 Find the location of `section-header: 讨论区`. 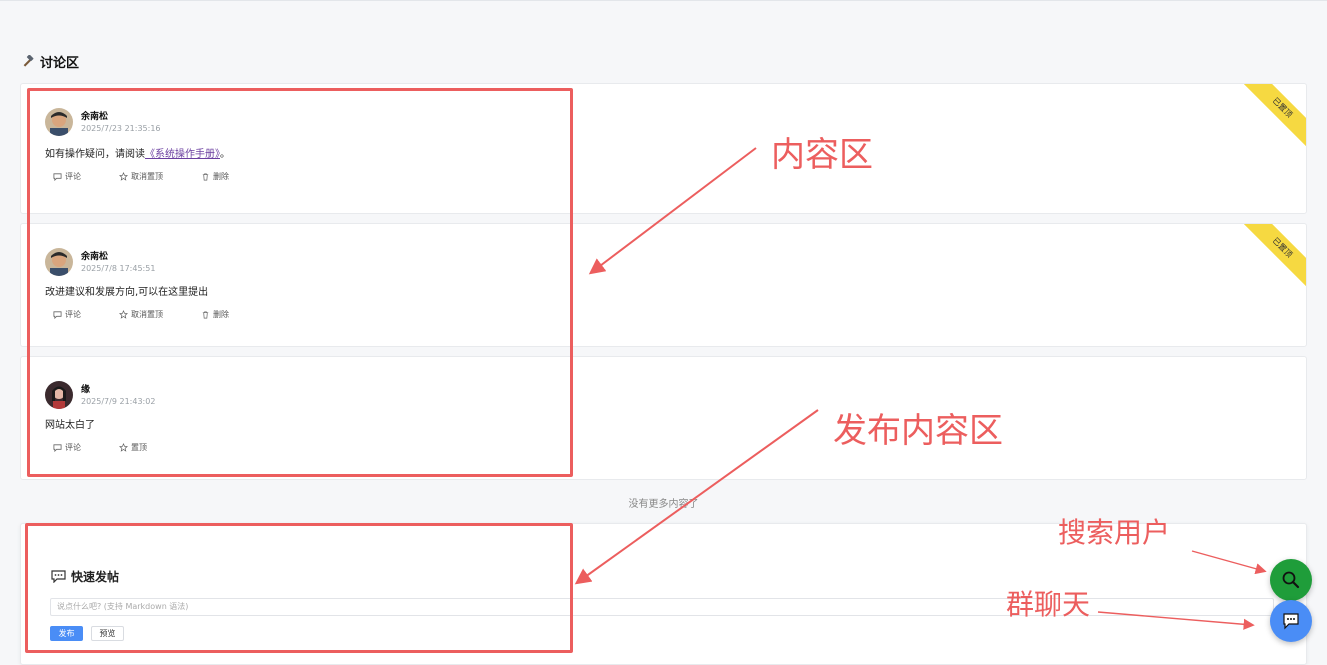

section-header: 讨论区 is located at coordinates (50, 61).